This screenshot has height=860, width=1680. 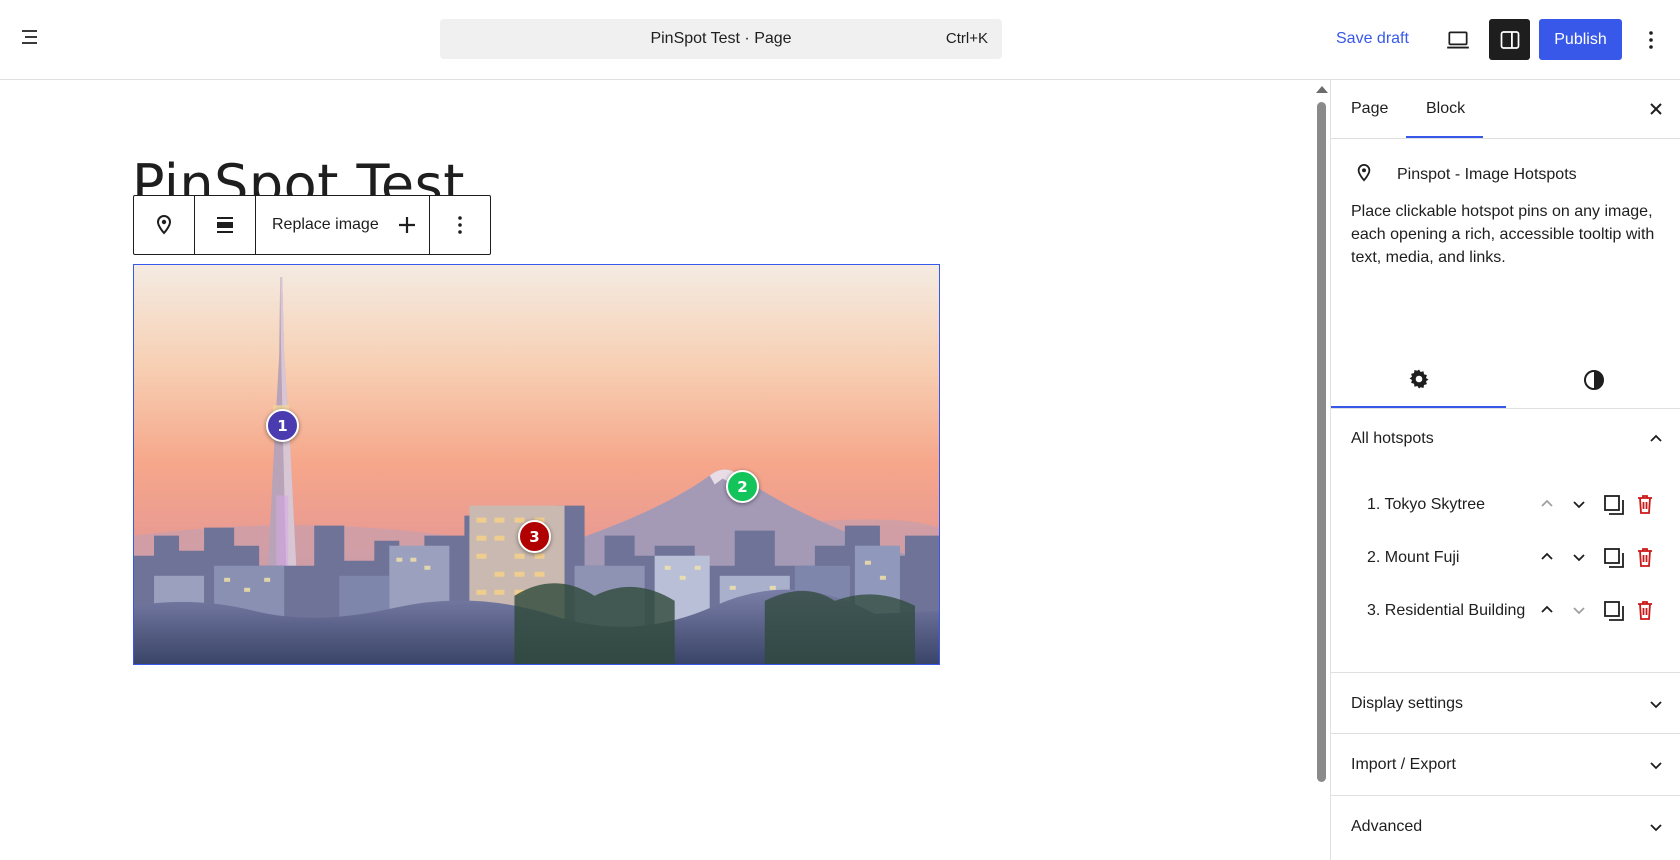 I want to click on tab-page: Page, so click(x=1369, y=109).